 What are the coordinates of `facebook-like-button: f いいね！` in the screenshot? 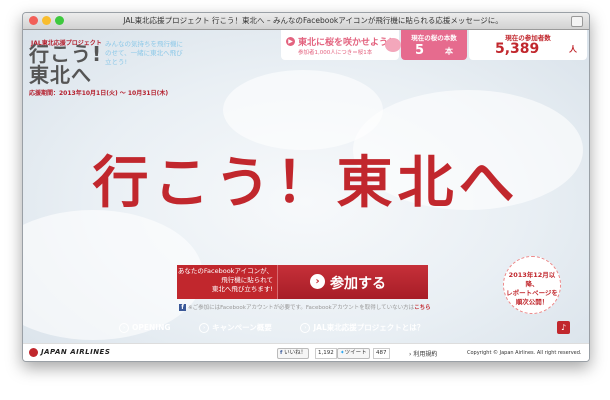 It's located at (293, 353).